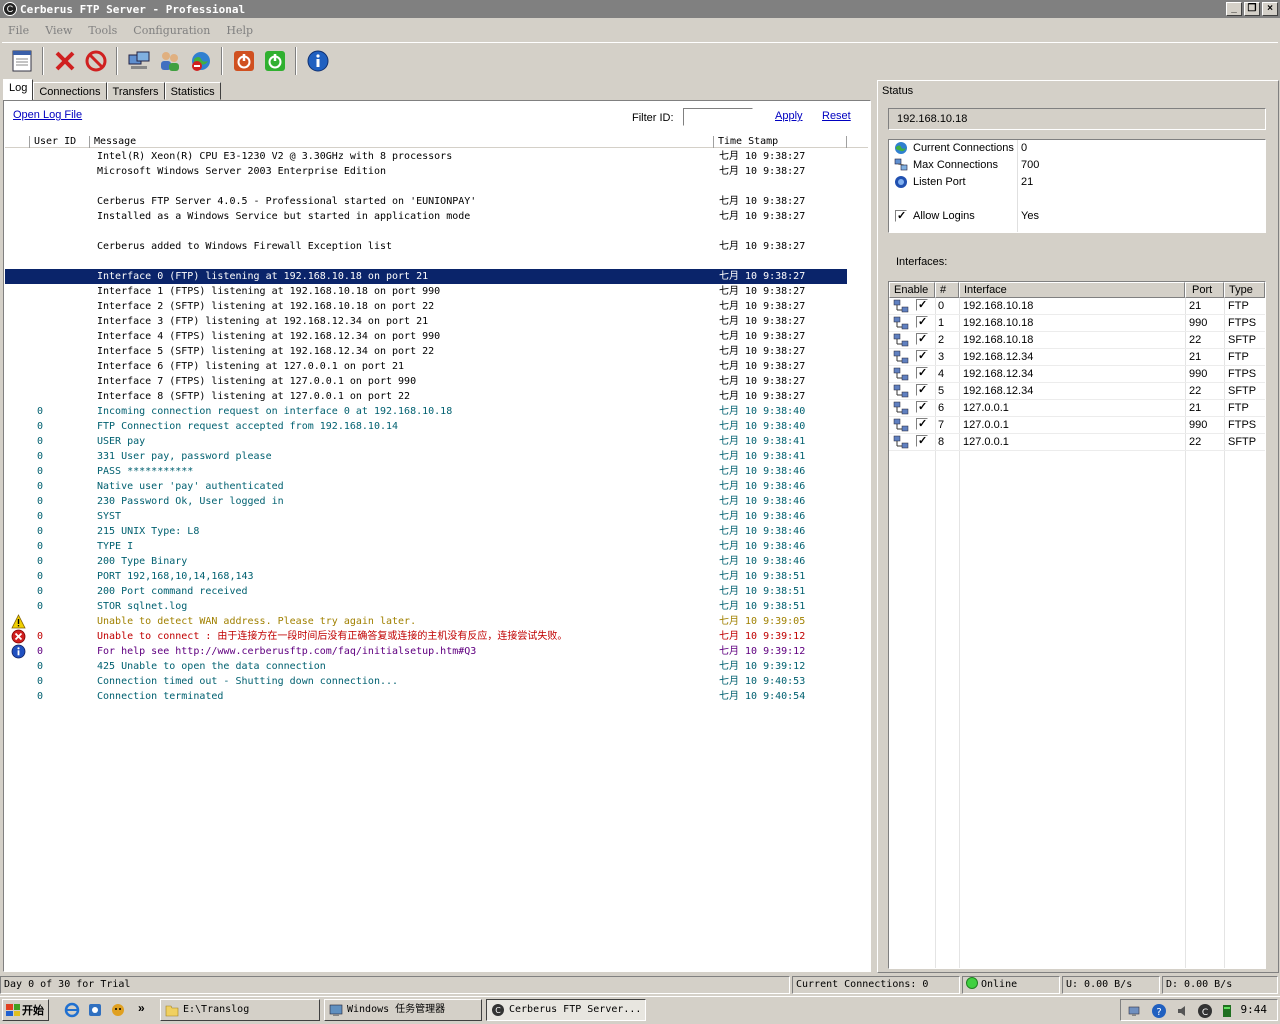 This screenshot has height=1024, width=1280. Describe the element at coordinates (18, 30) in the screenshot. I see `menu-file: File` at that location.